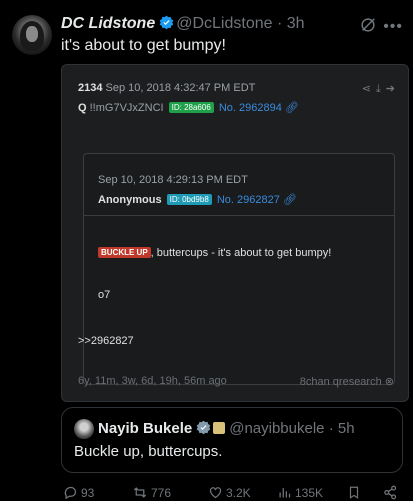  I want to click on avatar, so click(32, 35).